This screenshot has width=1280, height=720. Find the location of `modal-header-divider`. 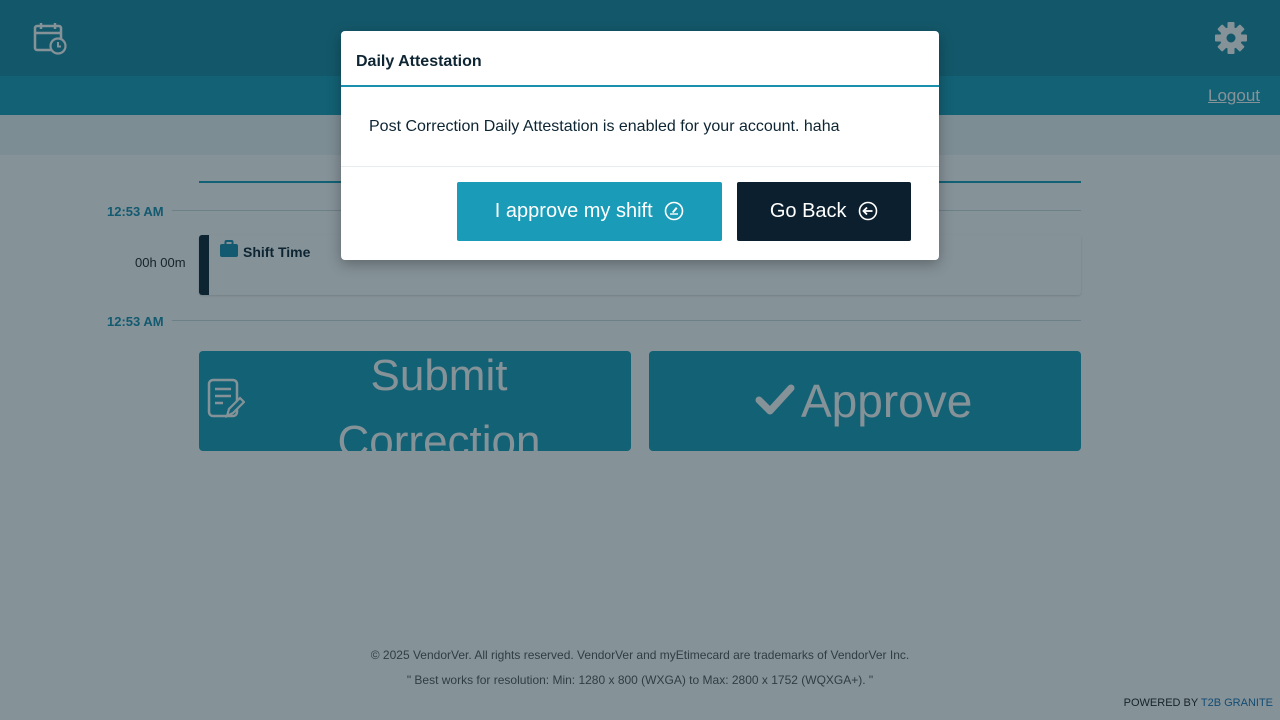

modal-header-divider is located at coordinates (640, 86).